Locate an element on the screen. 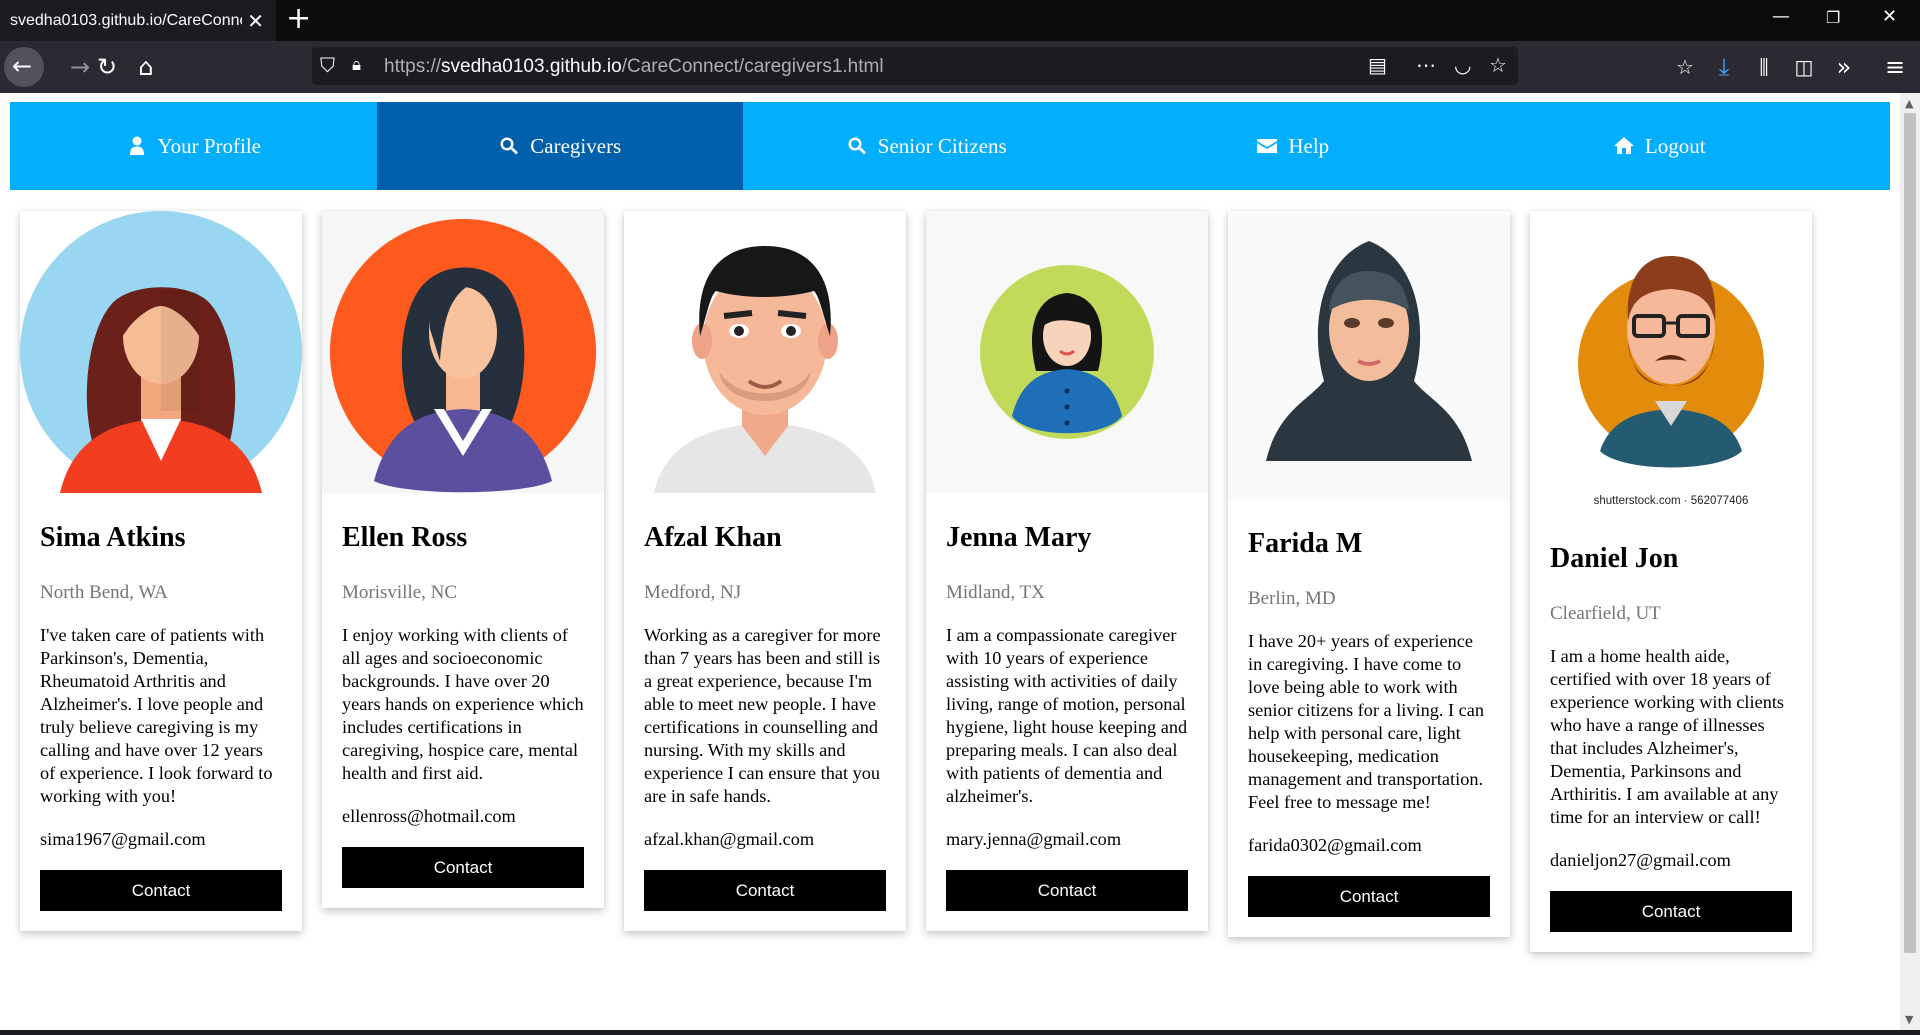 This screenshot has width=1920, height=1035. home-icon: ⌂ is located at coordinates (146, 67).